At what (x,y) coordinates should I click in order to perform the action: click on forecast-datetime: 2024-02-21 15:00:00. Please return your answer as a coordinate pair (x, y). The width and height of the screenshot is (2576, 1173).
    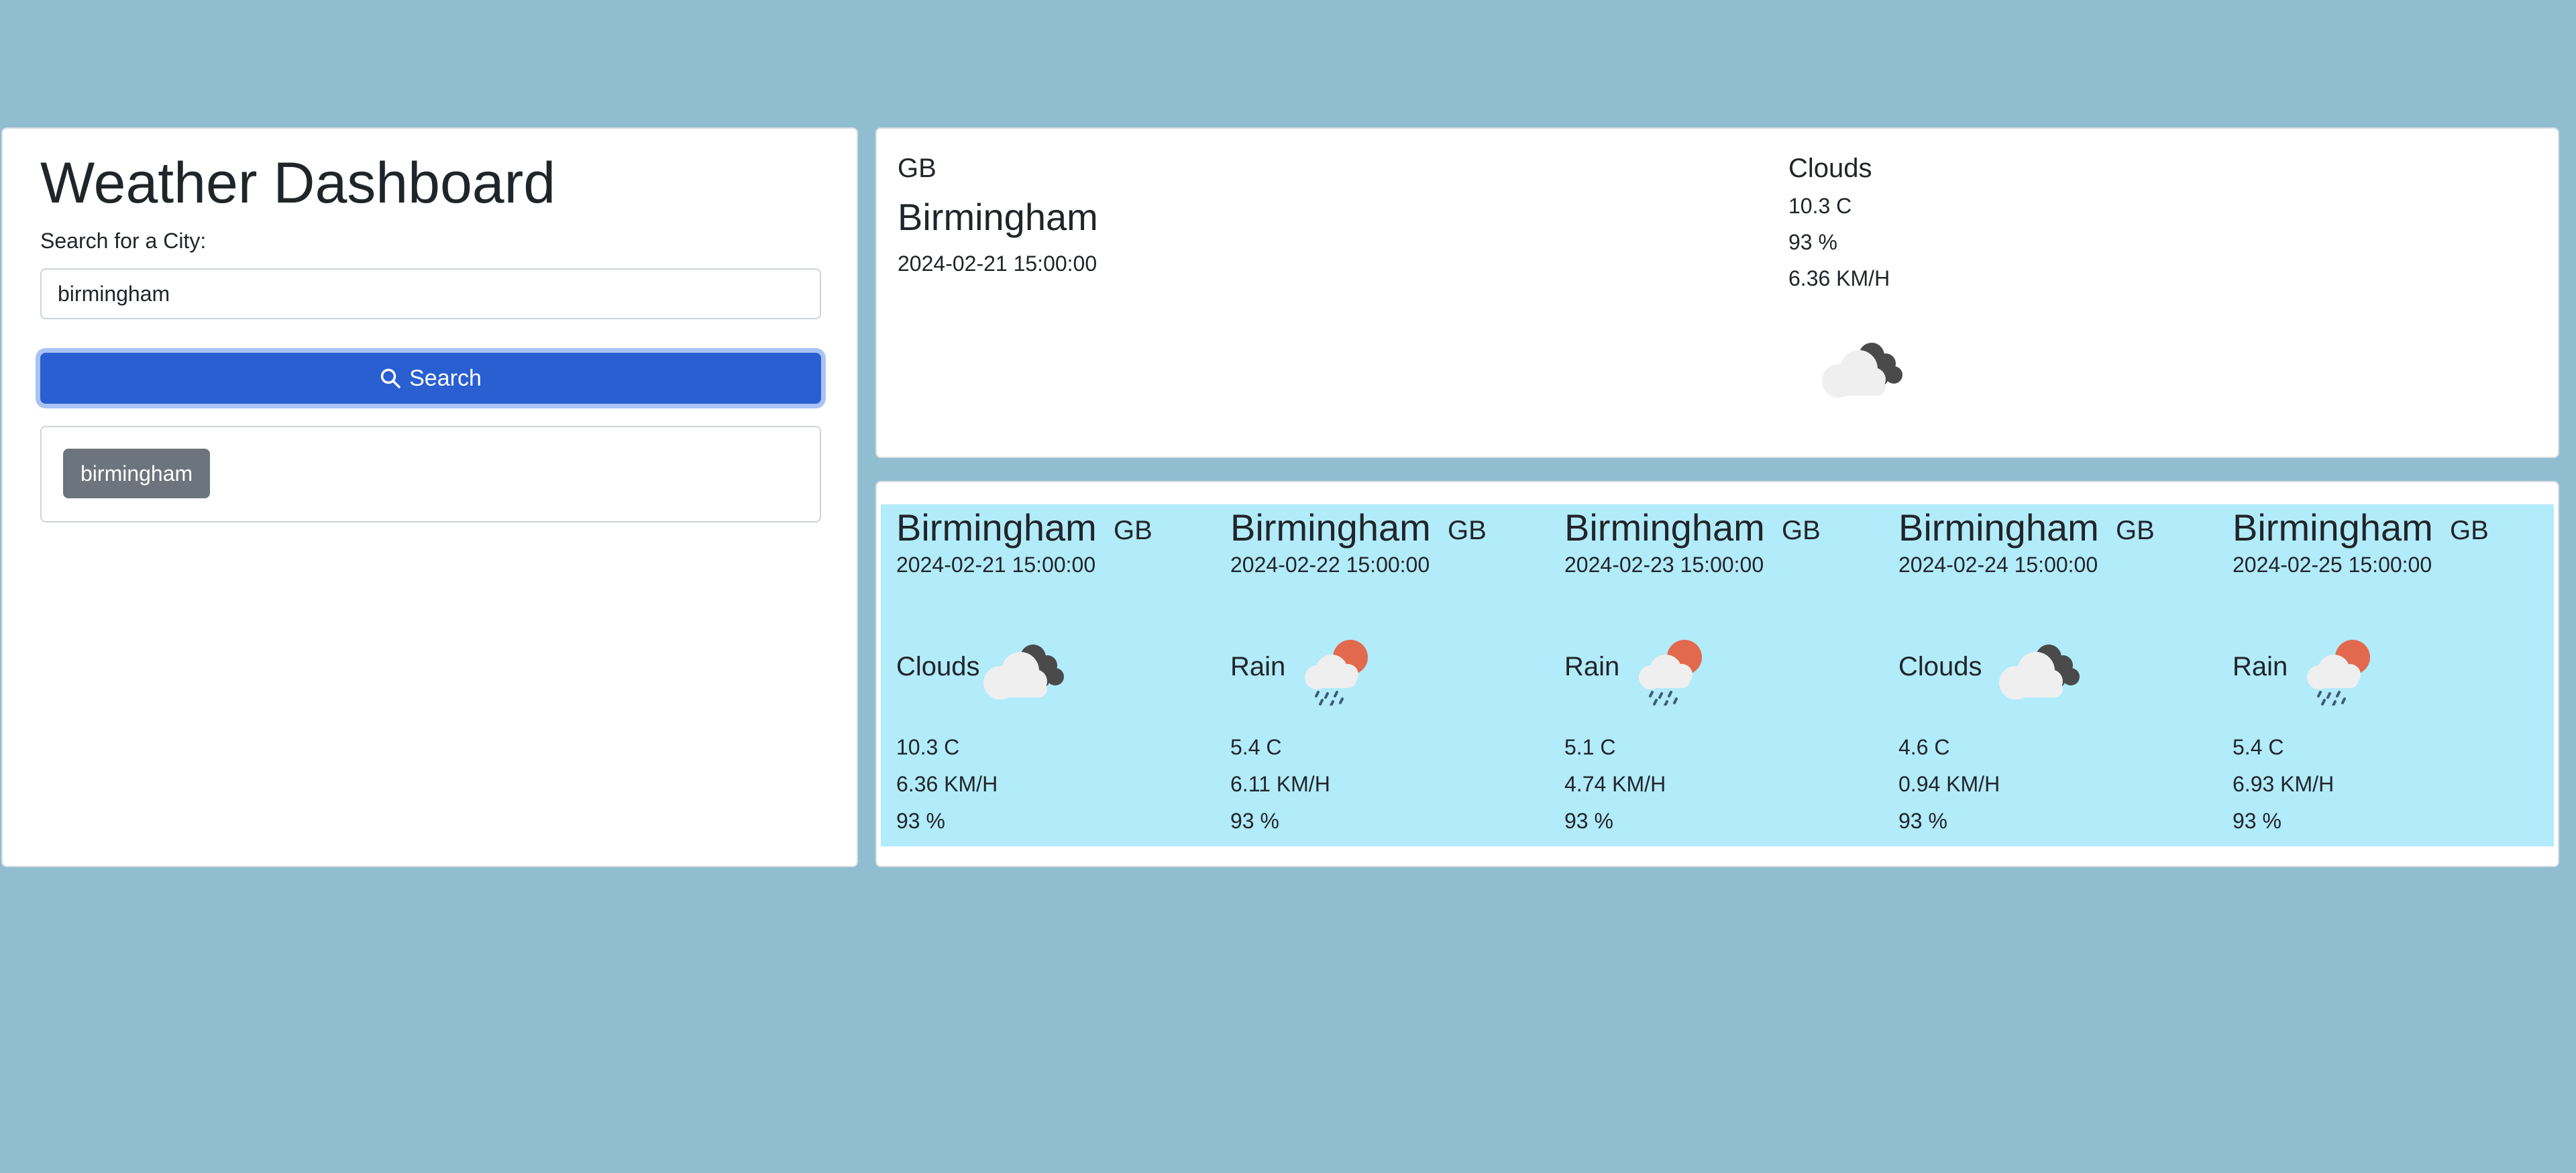
    Looking at the image, I should click on (996, 565).